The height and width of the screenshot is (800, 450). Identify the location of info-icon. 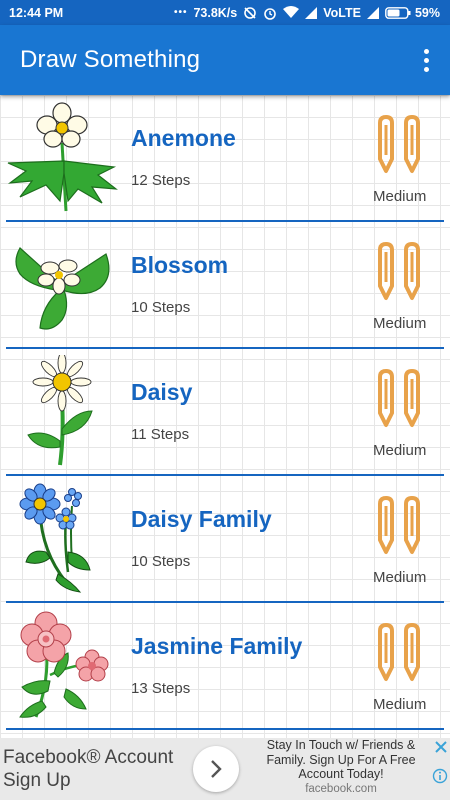
(440, 776).